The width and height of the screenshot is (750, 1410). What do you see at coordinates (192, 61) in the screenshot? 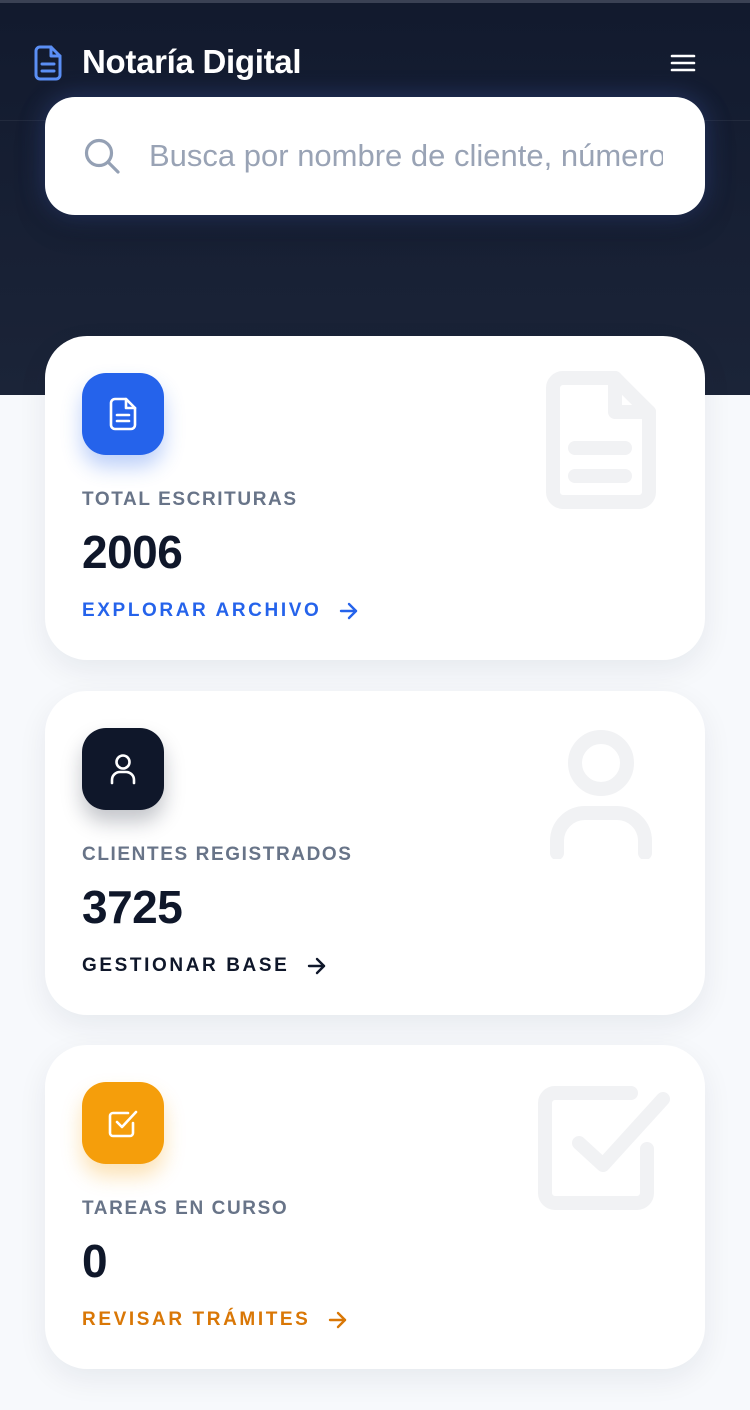
I see `app-title: Notaría Digital` at bounding box center [192, 61].